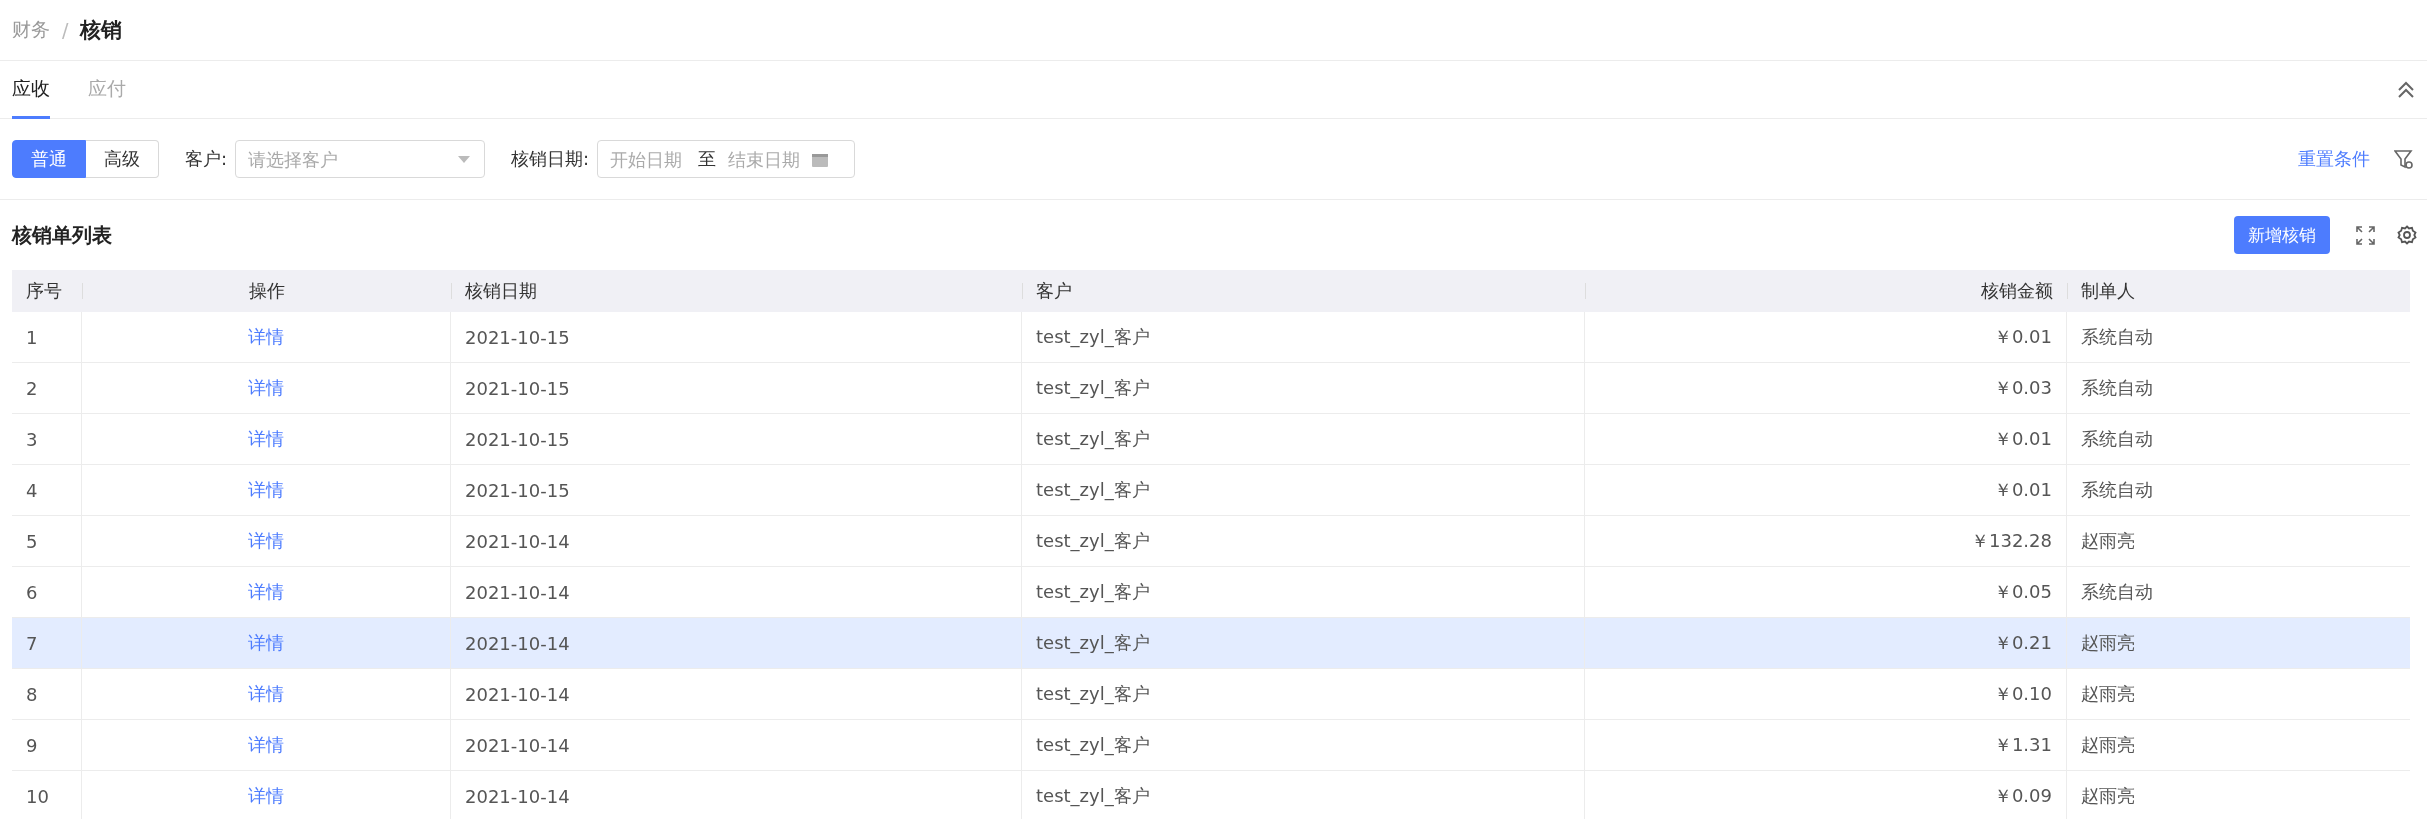 The height and width of the screenshot is (819, 2427). What do you see at coordinates (122, 159) in the screenshot?
I see `mode-toggle-button: 高级` at bounding box center [122, 159].